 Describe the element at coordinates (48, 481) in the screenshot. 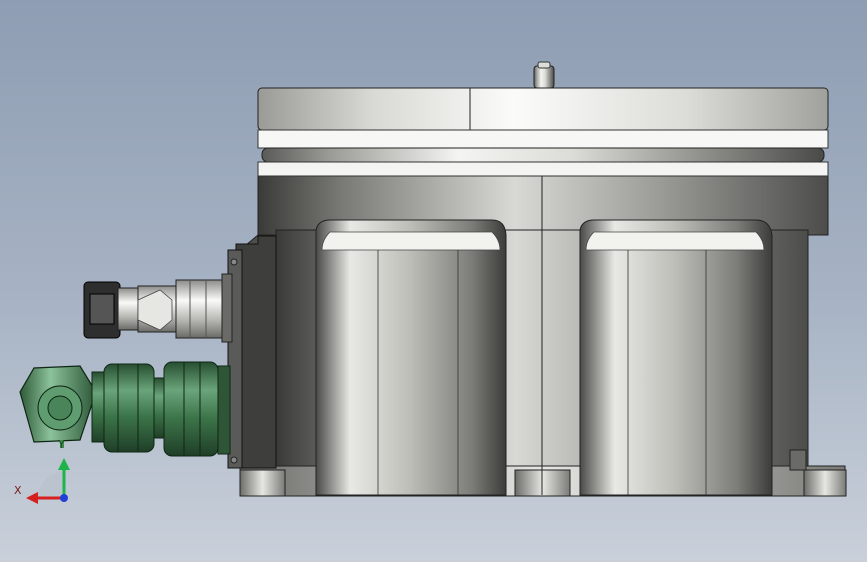

I see `coordinate-triad` at that location.